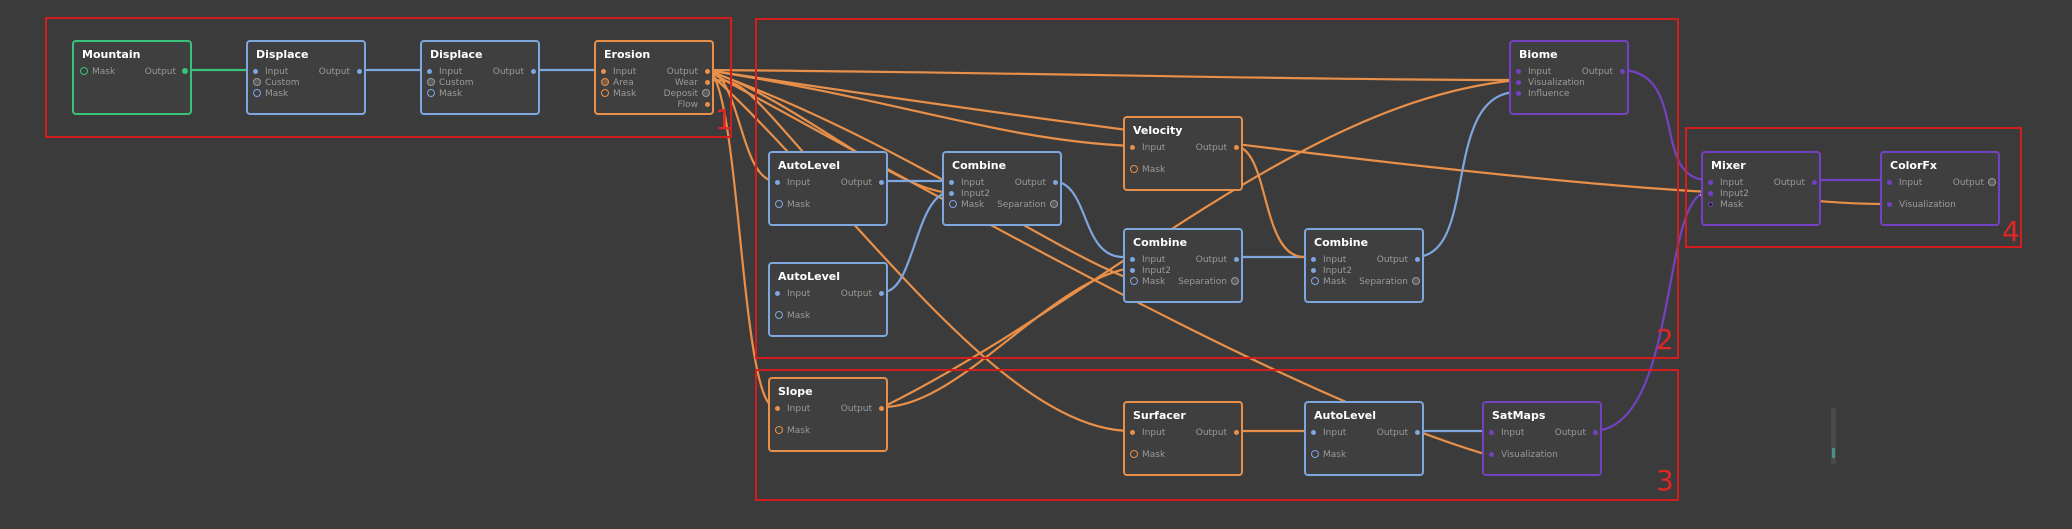 This screenshot has width=2072, height=529. What do you see at coordinates (1940, 188) in the screenshot?
I see `node-colorfx: ColorFx Input Visualization Output` at bounding box center [1940, 188].